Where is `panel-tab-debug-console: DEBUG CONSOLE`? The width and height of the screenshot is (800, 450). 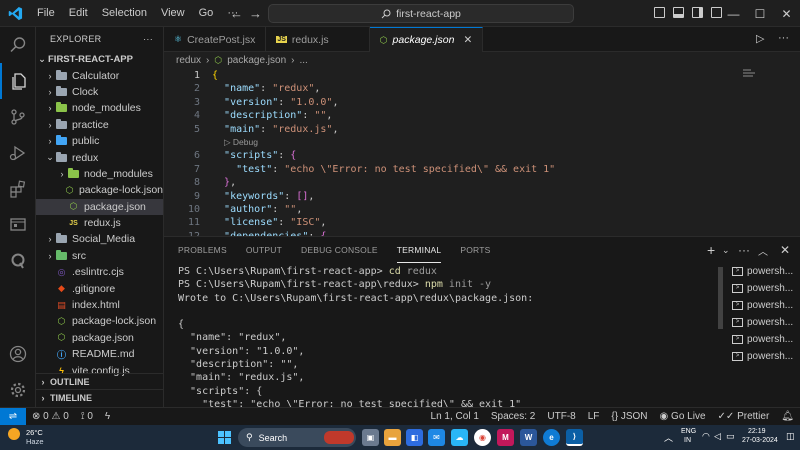
panel-tab-debug-console: DEBUG CONSOLE is located at coordinates (339, 250).